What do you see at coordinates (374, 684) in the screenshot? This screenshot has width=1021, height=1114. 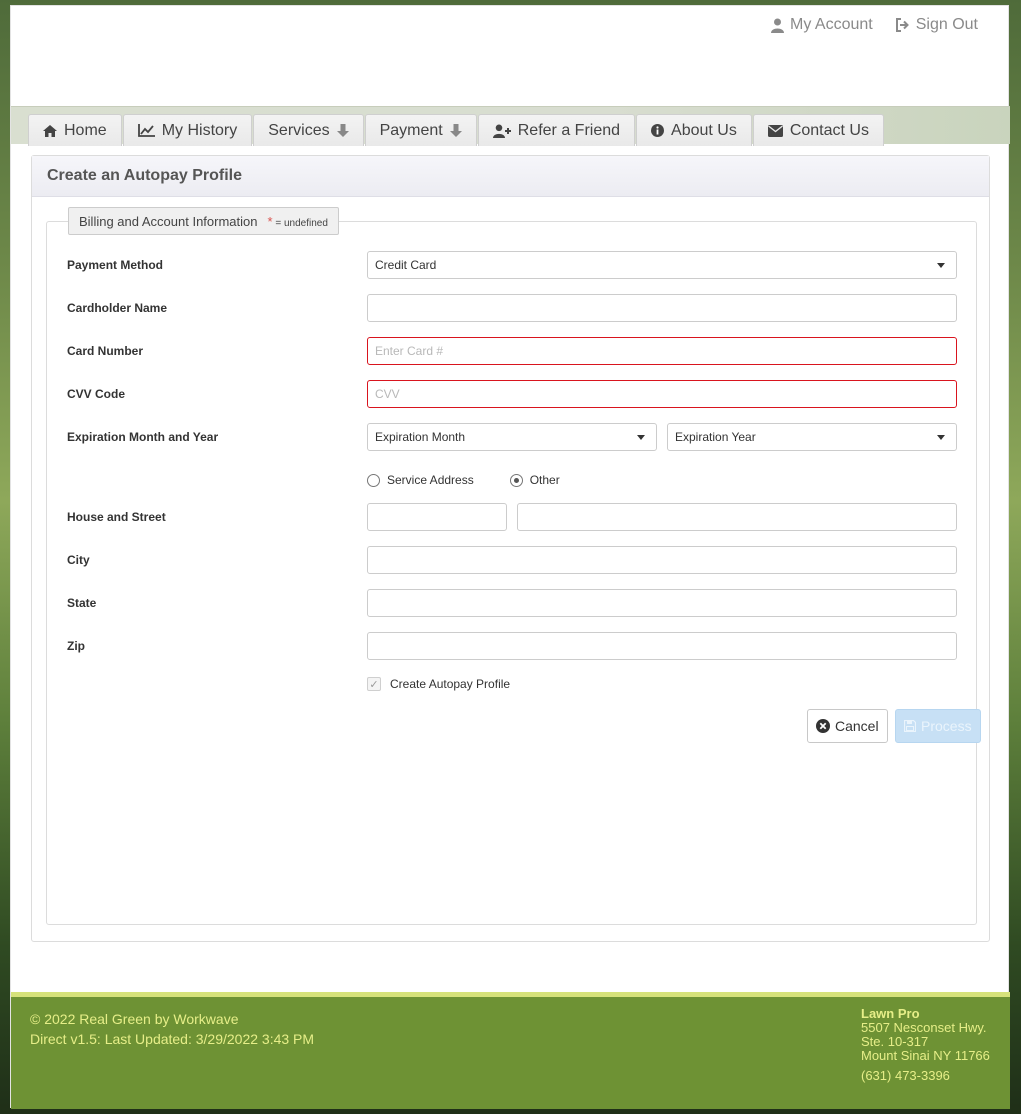 I see `check-icon: ✓` at bounding box center [374, 684].